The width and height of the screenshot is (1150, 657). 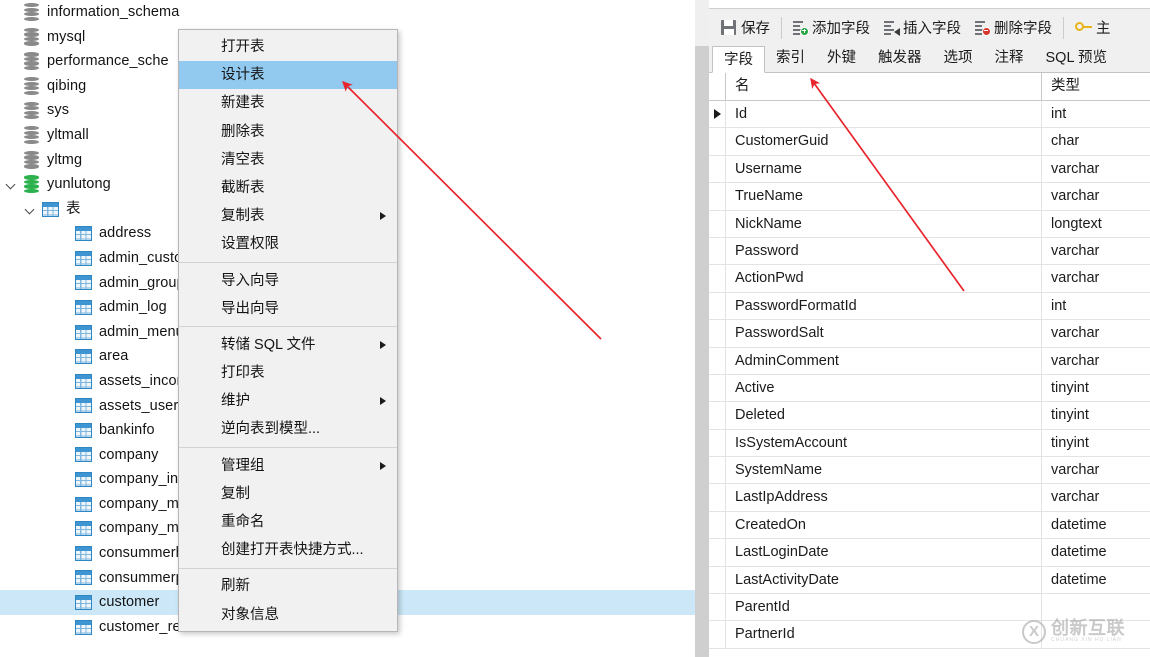 I want to click on menu-item-14: 打印表, so click(x=288, y=373).